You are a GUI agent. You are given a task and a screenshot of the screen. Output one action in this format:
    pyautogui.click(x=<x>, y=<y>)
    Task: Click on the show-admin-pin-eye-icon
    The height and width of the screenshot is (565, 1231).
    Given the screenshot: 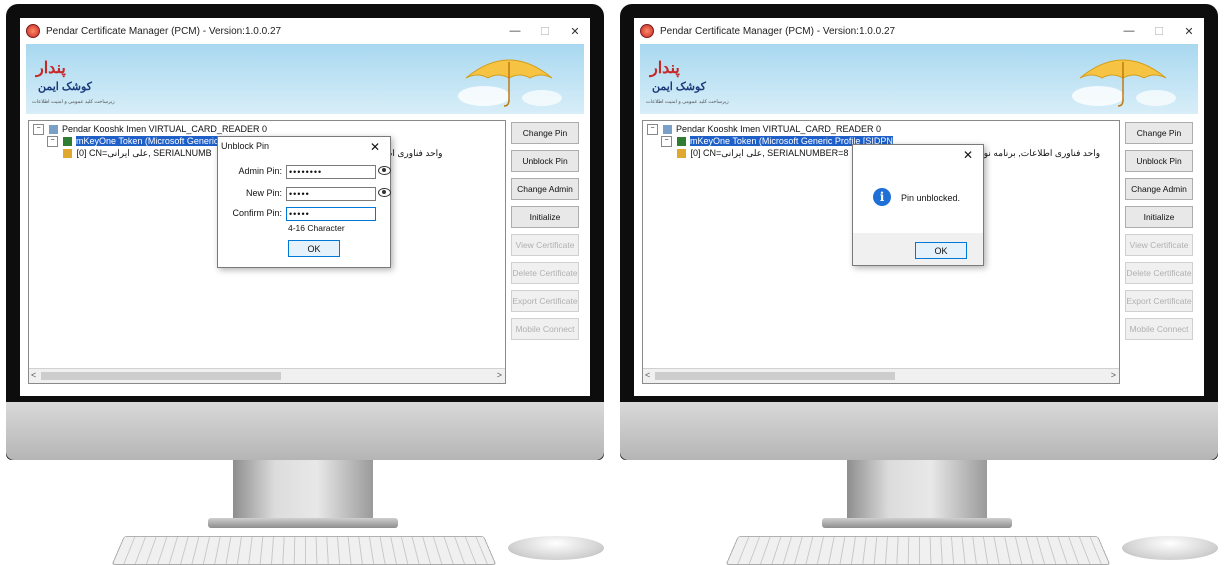 What is the action you would take?
    pyautogui.click(x=384, y=170)
    